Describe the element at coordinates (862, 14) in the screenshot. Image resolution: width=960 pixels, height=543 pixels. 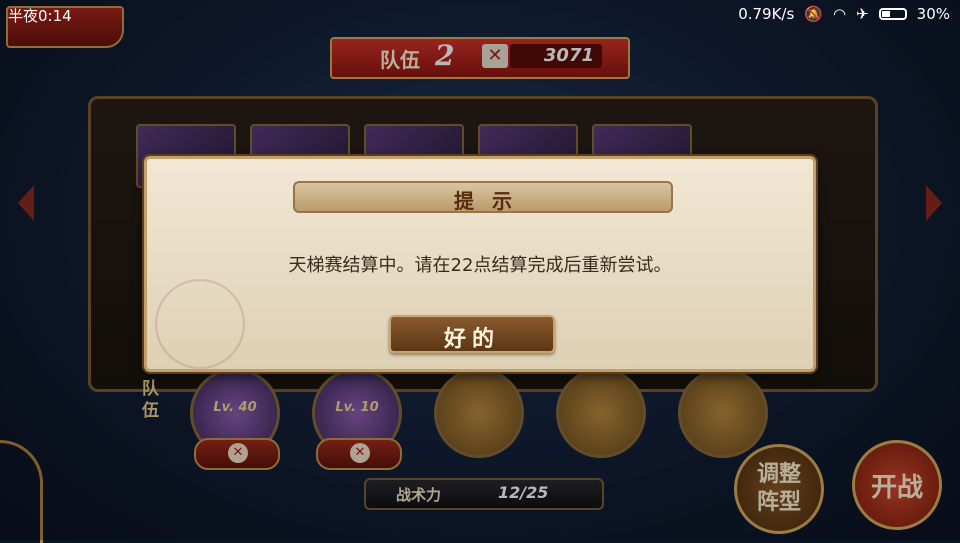
I see `airplane-icon: ✈` at that location.